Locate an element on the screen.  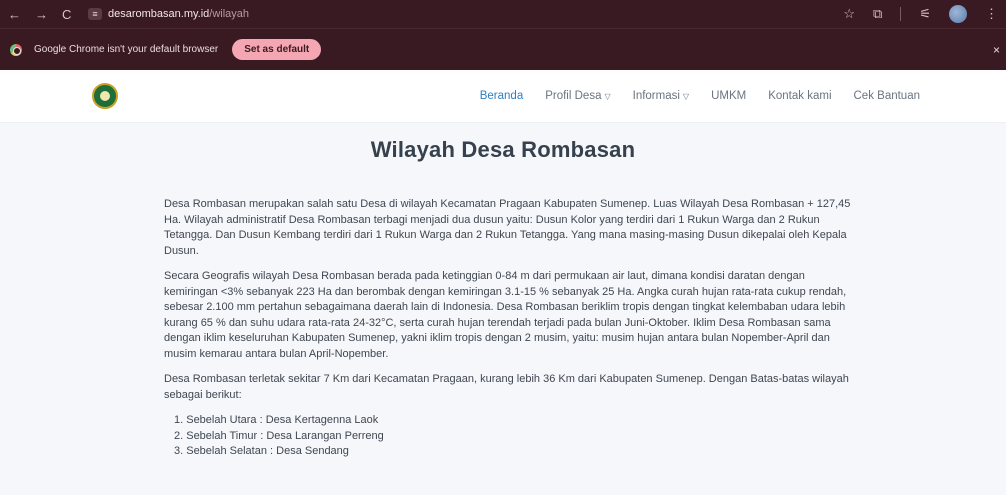
close-icon: × is located at coordinates (996, 50).